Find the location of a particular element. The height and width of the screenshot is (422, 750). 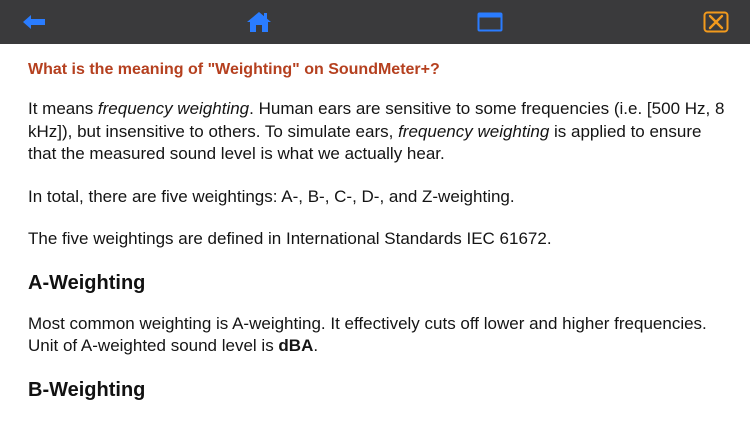

back-button is located at coordinates (34, 22).